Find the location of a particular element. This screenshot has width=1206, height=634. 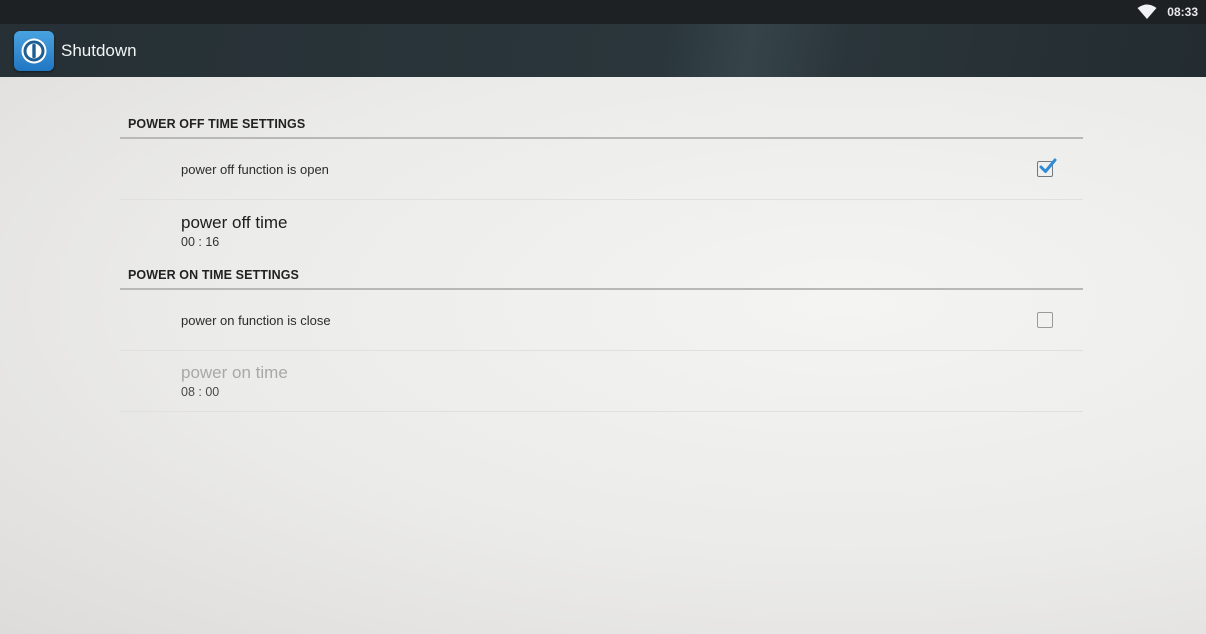

power-on-checkbox is located at coordinates (1045, 320).